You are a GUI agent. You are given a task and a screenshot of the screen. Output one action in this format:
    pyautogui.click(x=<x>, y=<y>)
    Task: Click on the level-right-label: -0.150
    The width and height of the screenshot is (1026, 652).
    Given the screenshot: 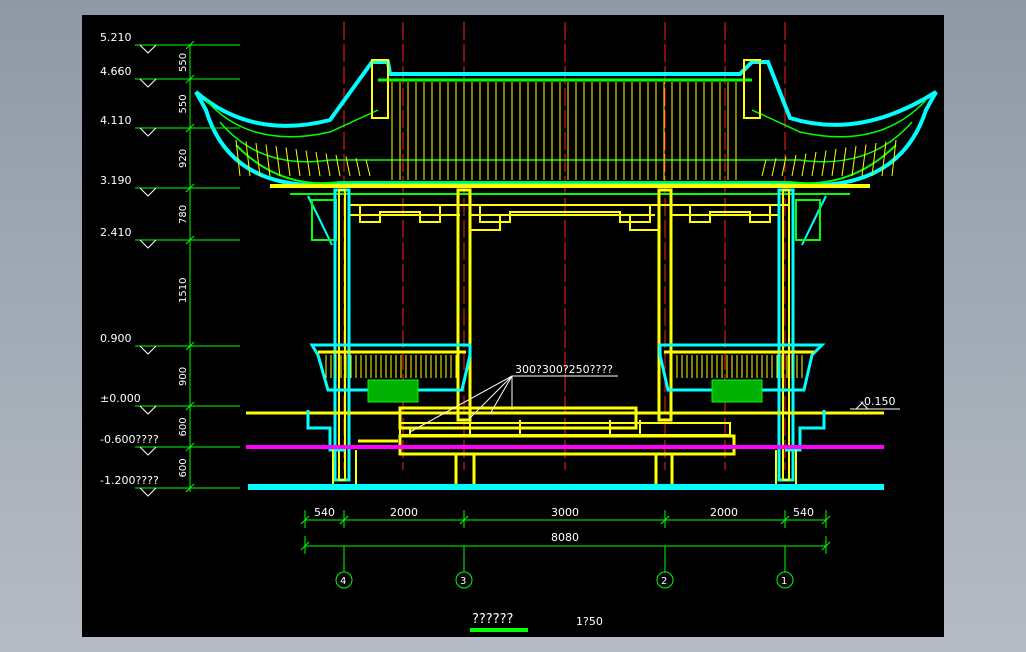 What is the action you would take?
    pyautogui.click(x=877, y=401)
    